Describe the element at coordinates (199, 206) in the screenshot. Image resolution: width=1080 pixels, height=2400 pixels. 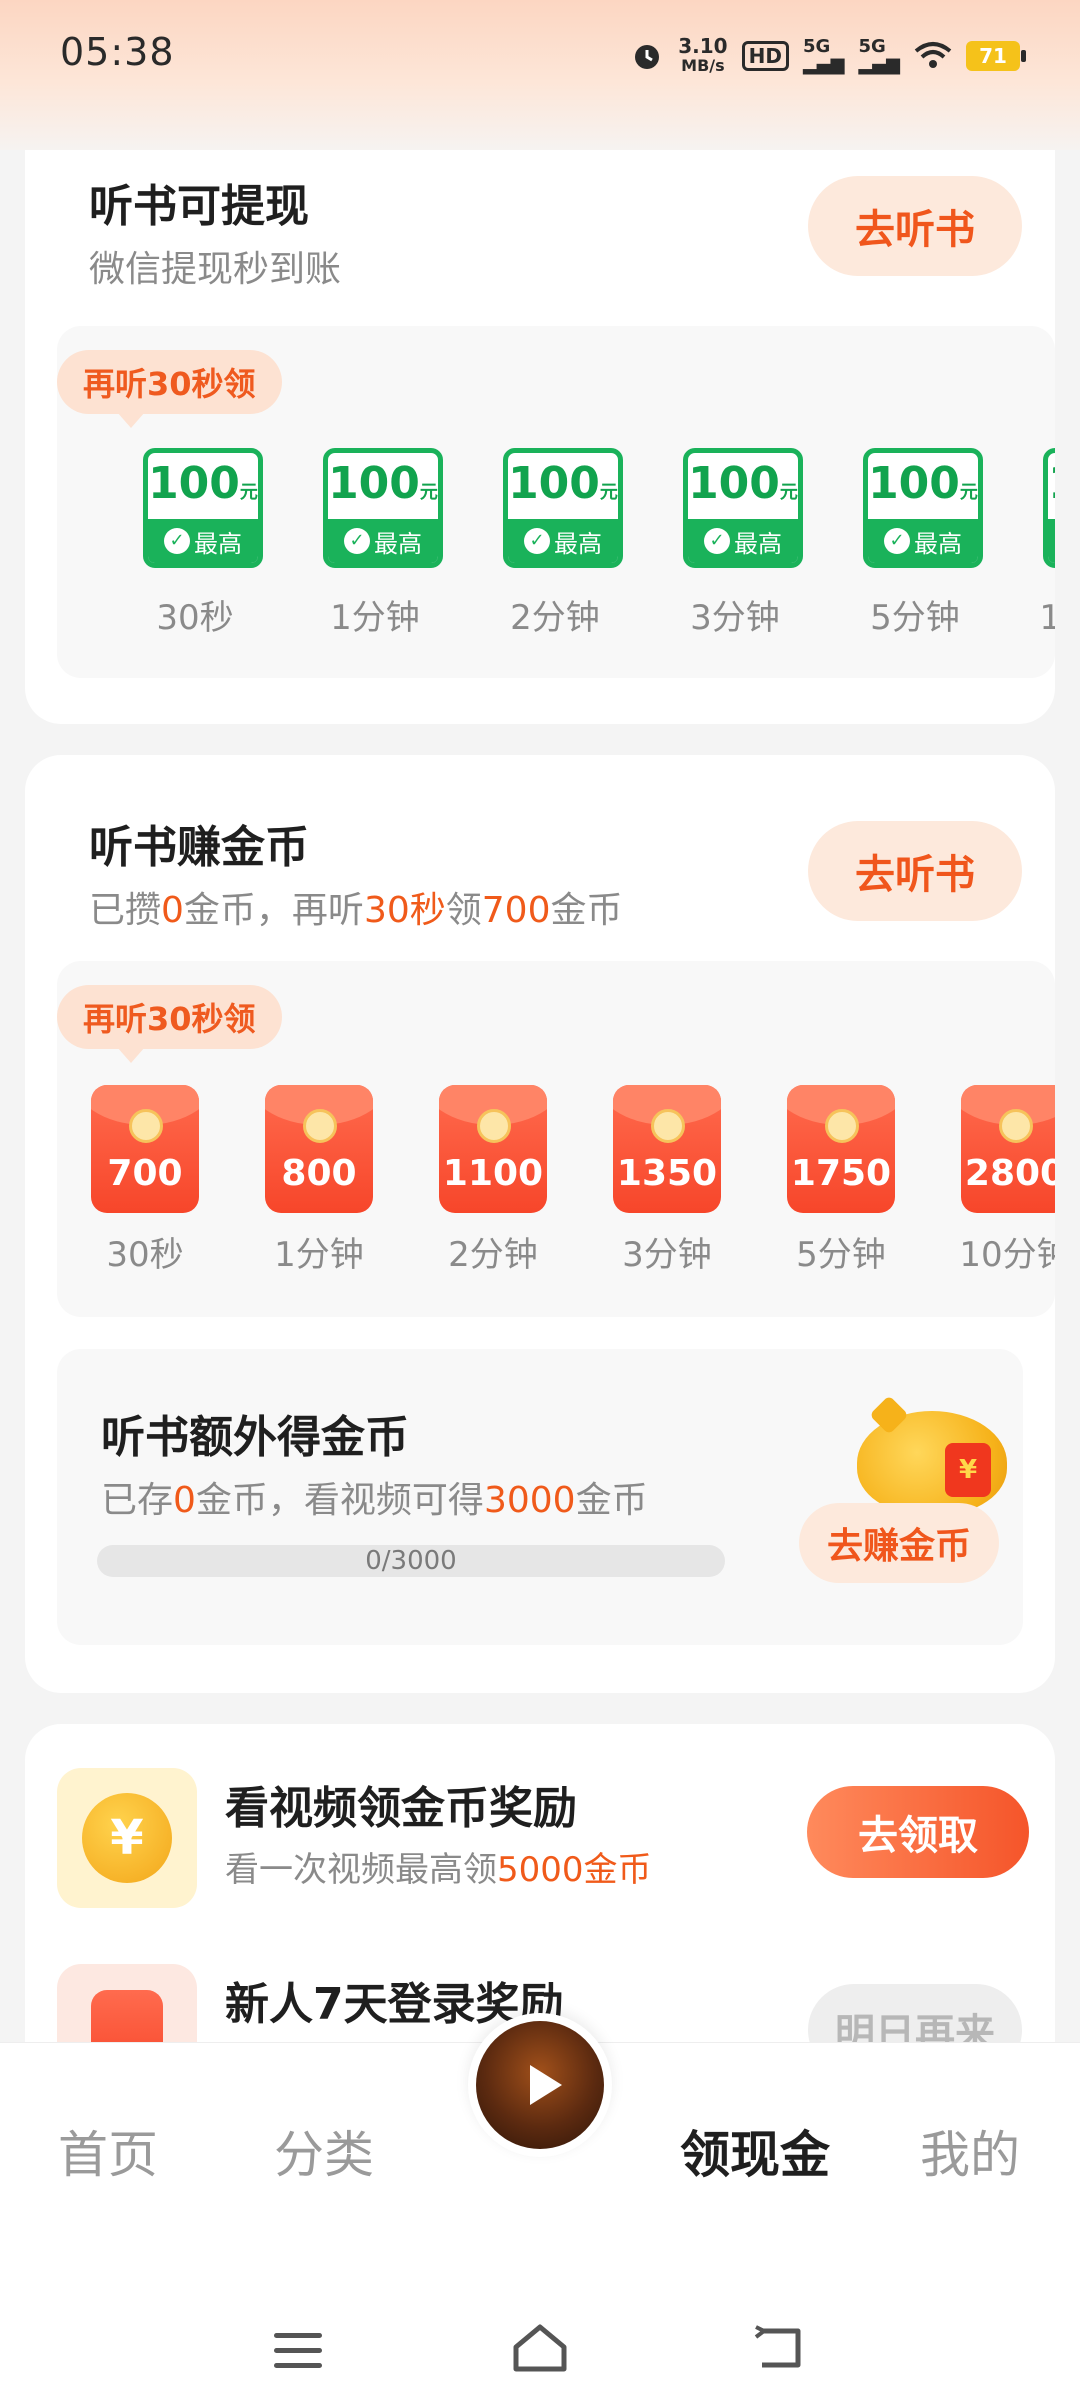
I see `listen-cash-title: 听书可提现` at that location.